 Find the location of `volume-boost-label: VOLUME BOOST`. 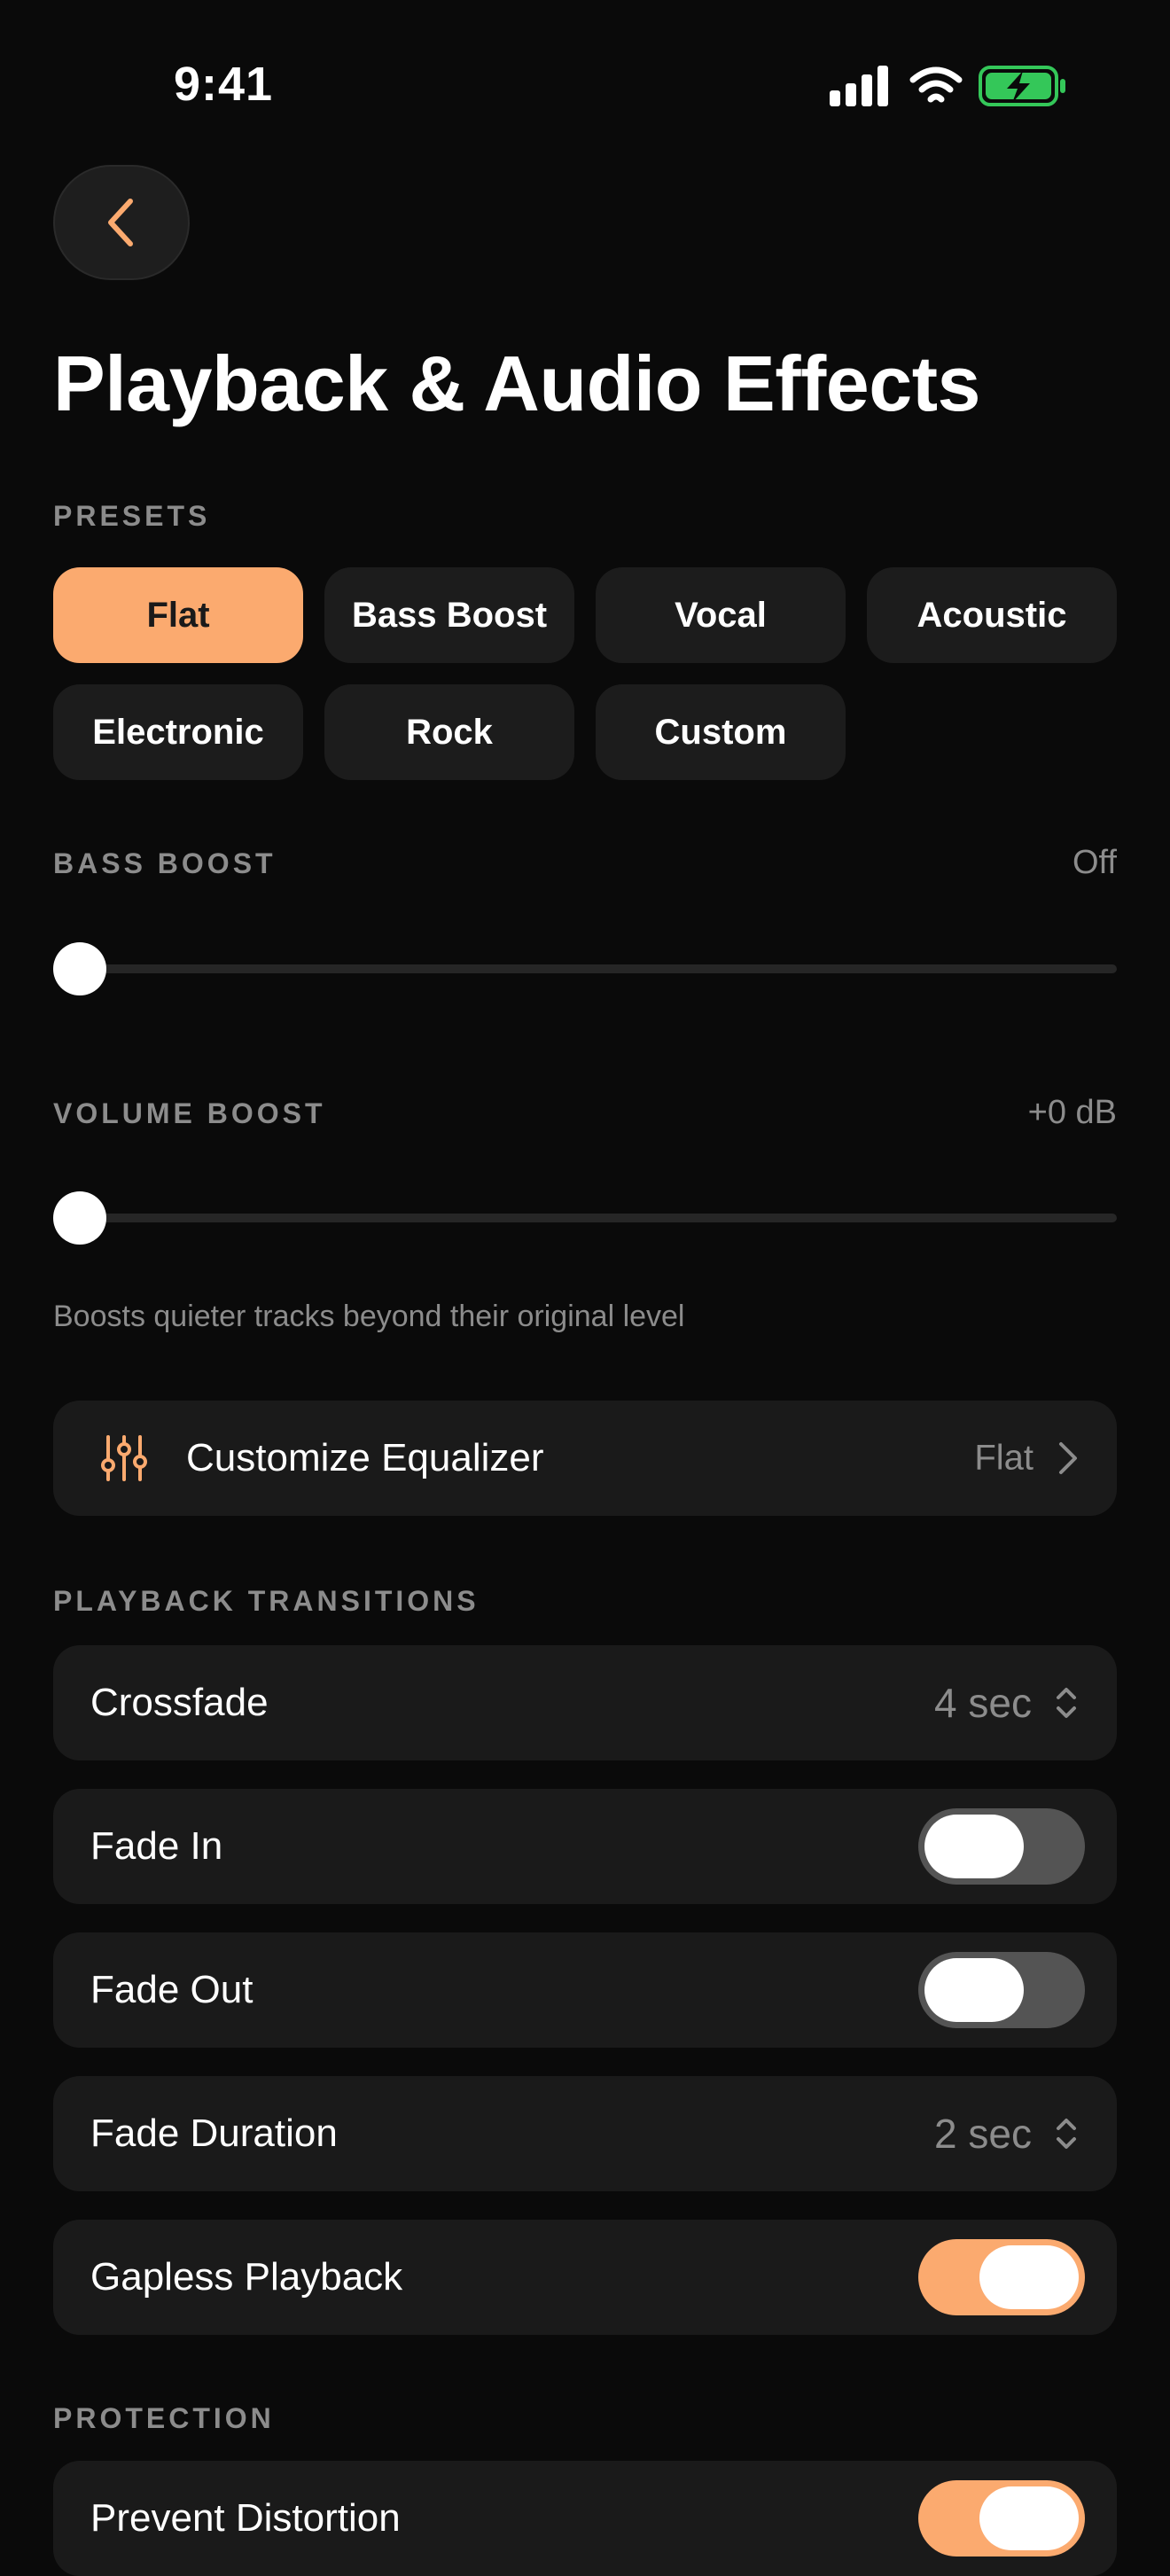

volume-boost-label: VOLUME BOOST is located at coordinates (189, 1113).